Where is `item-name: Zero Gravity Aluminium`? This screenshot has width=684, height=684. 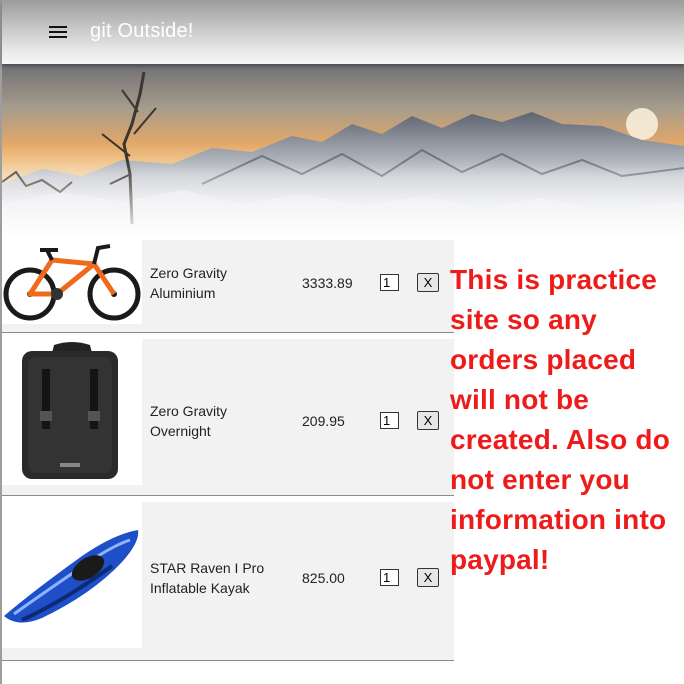
item-name: Zero Gravity Aluminium is located at coordinates (189, 283).